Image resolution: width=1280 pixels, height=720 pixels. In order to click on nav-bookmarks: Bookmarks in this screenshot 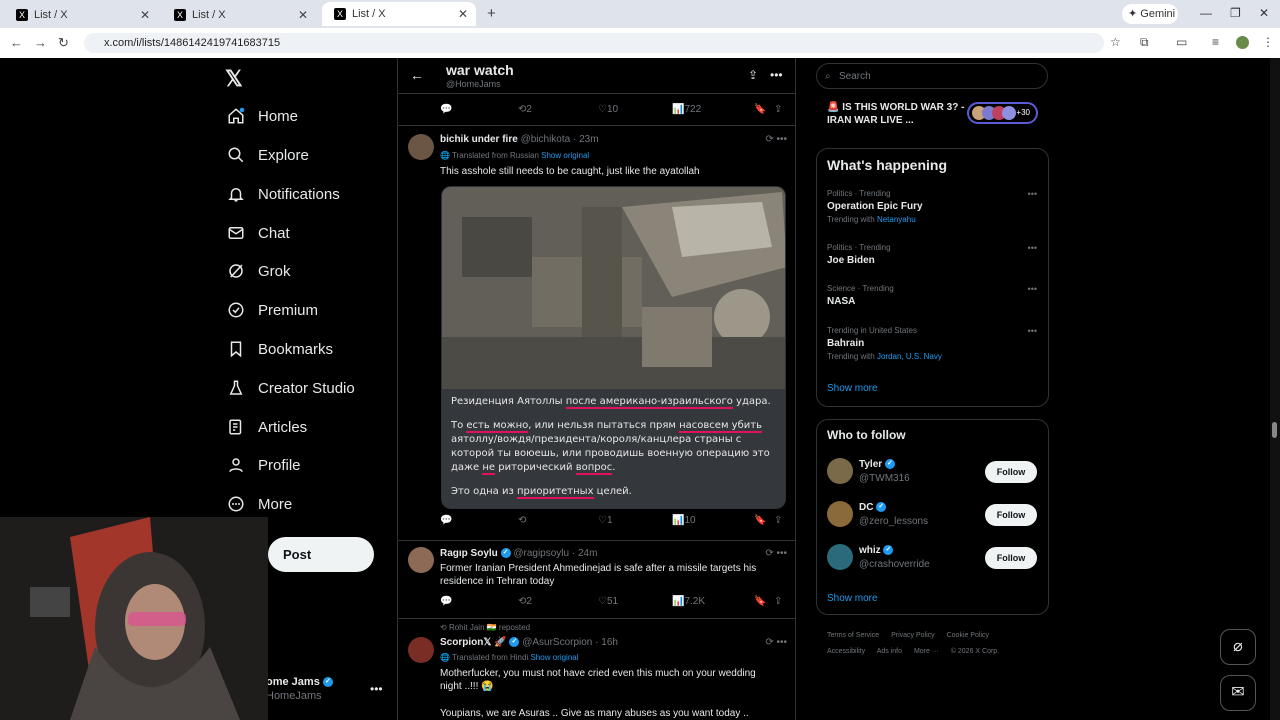, I will do `click(279, 349)`.